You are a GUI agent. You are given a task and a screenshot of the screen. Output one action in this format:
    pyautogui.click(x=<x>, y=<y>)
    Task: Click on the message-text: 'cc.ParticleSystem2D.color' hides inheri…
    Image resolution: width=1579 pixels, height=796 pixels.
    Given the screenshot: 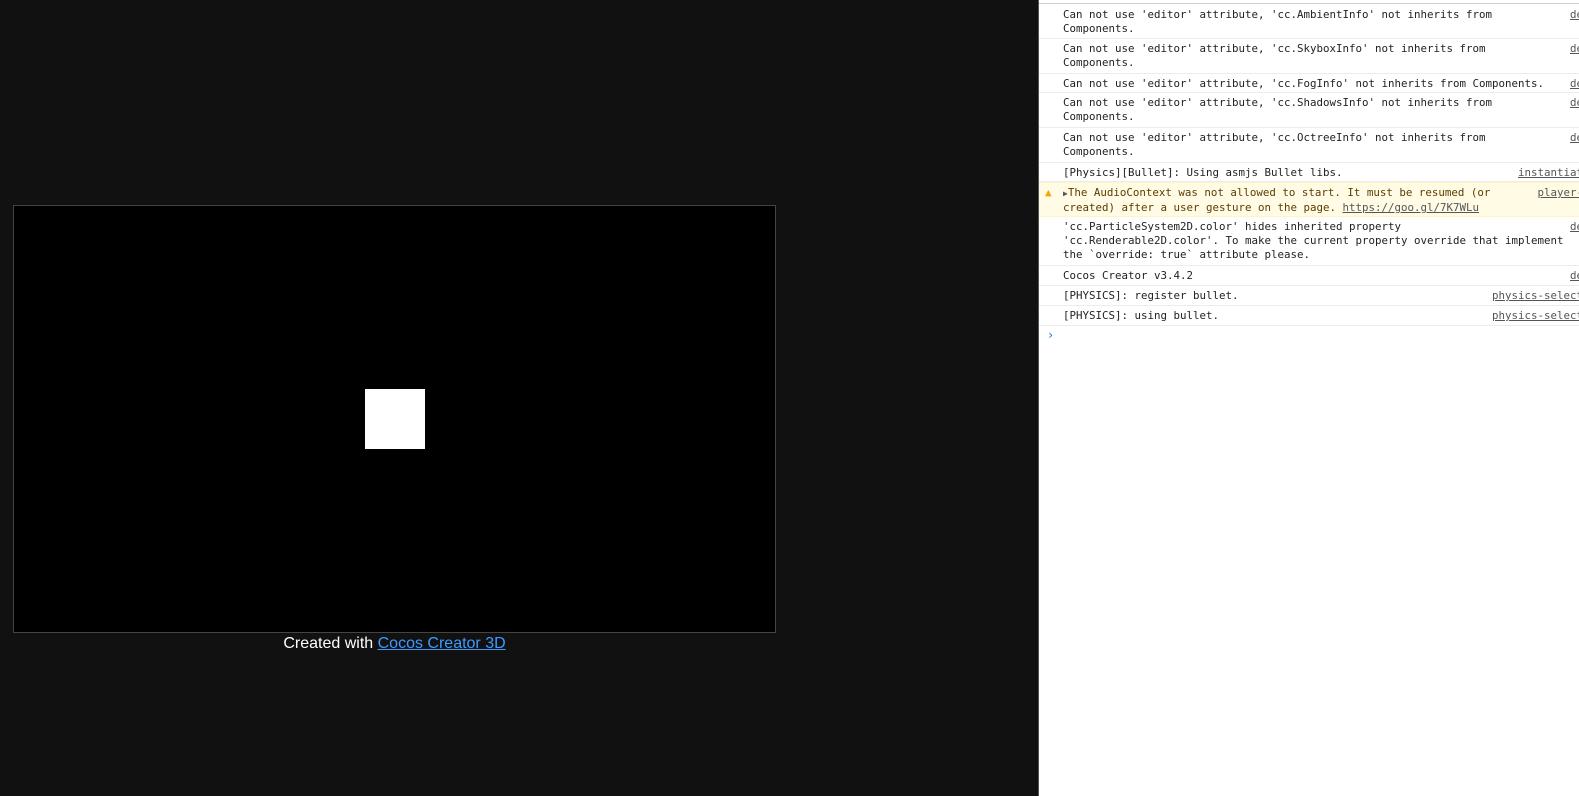 What is the action you would take?
    pyautogui.click(x=1232, y=226)
    